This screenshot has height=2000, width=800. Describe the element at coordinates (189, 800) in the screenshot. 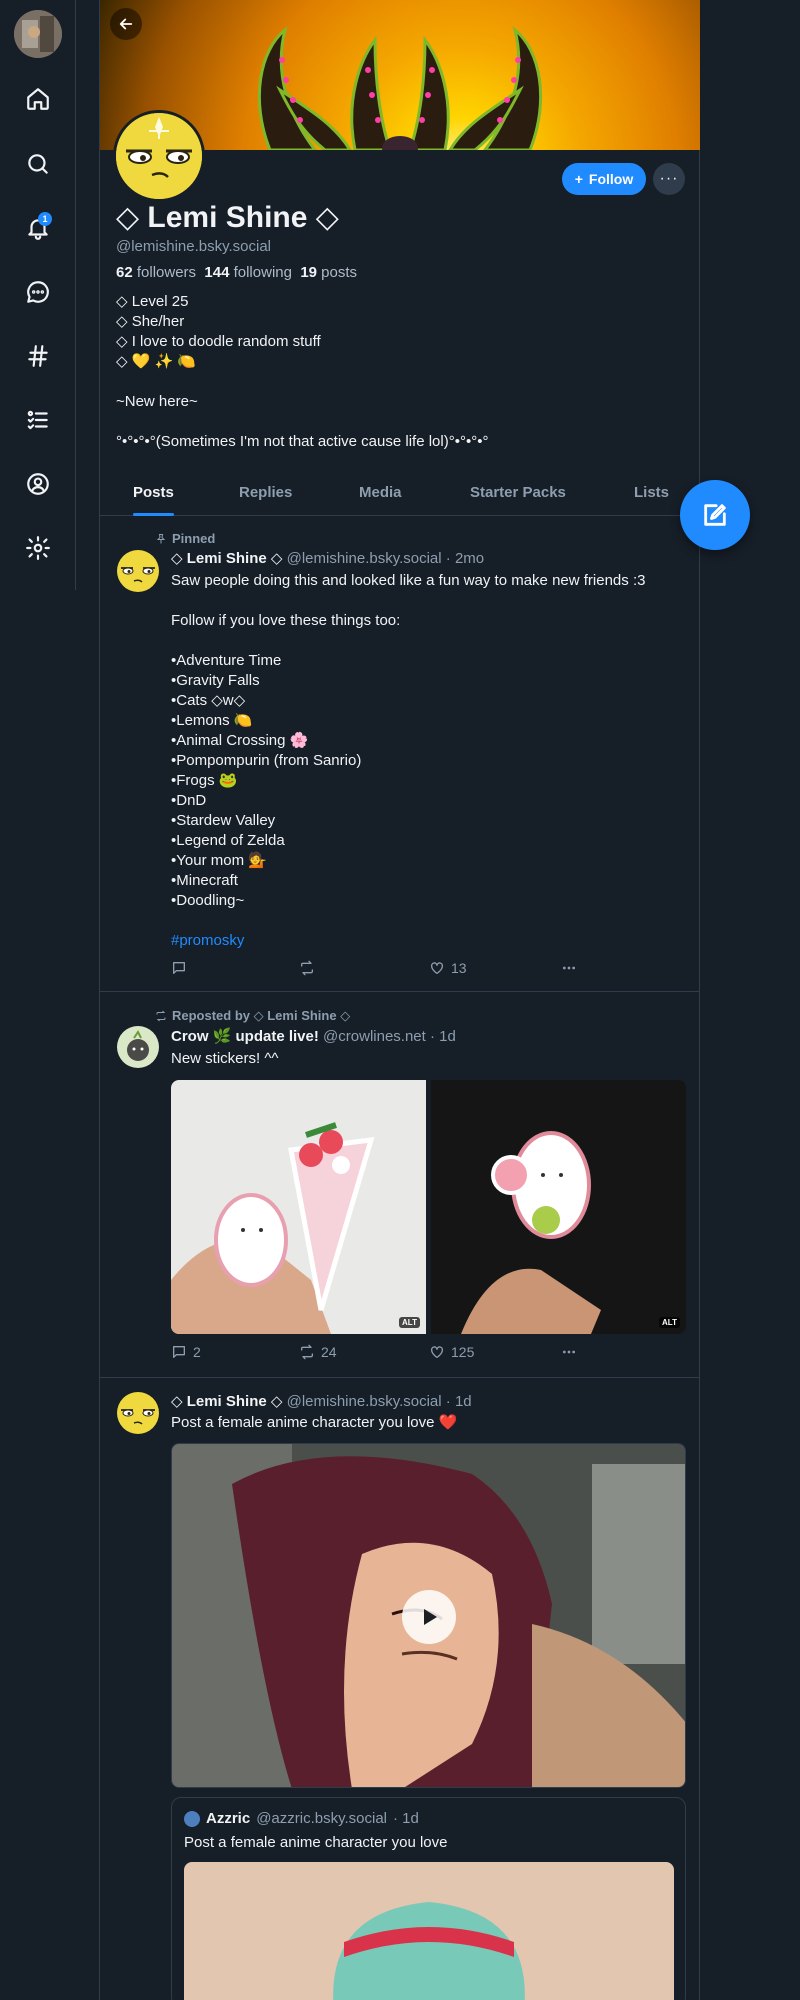

I see `post-line: •DnD` at that location.